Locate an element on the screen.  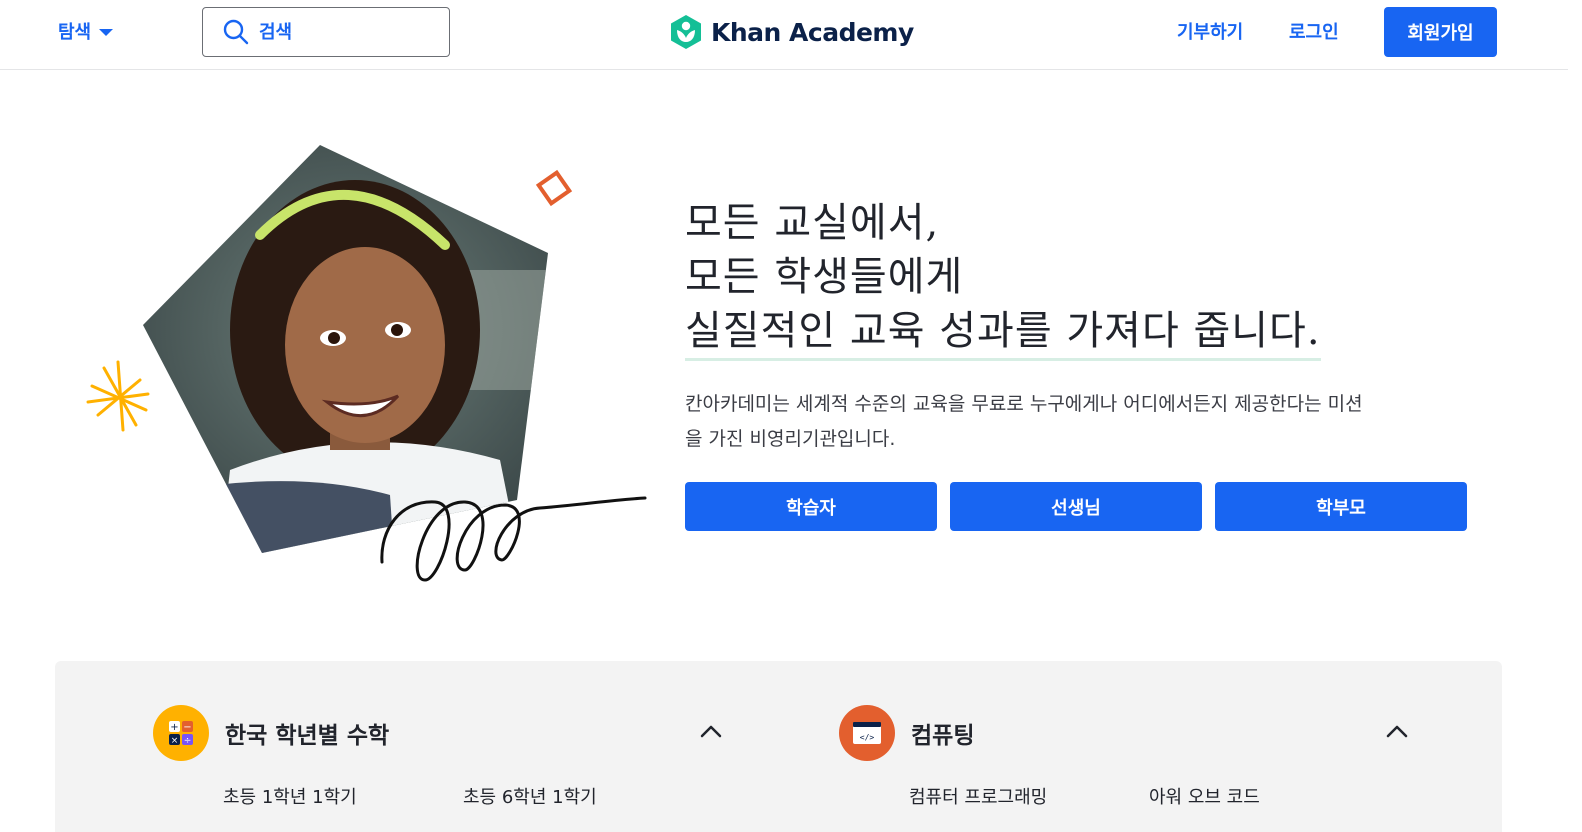
explore-label: 탐색 is located at coordinates (75, 32).